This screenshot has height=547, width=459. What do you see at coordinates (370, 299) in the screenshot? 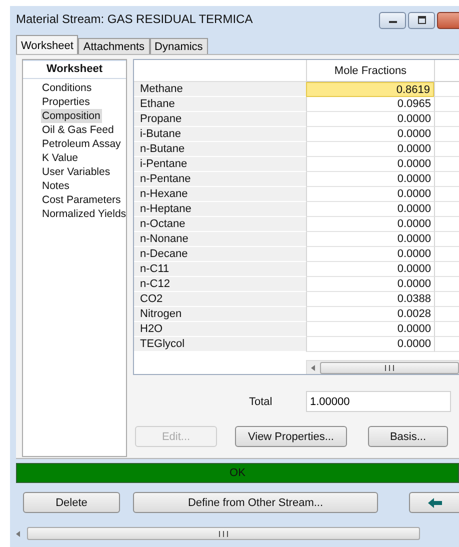
I see `table-cell: 0.0388` at bounding box center [370, 299].